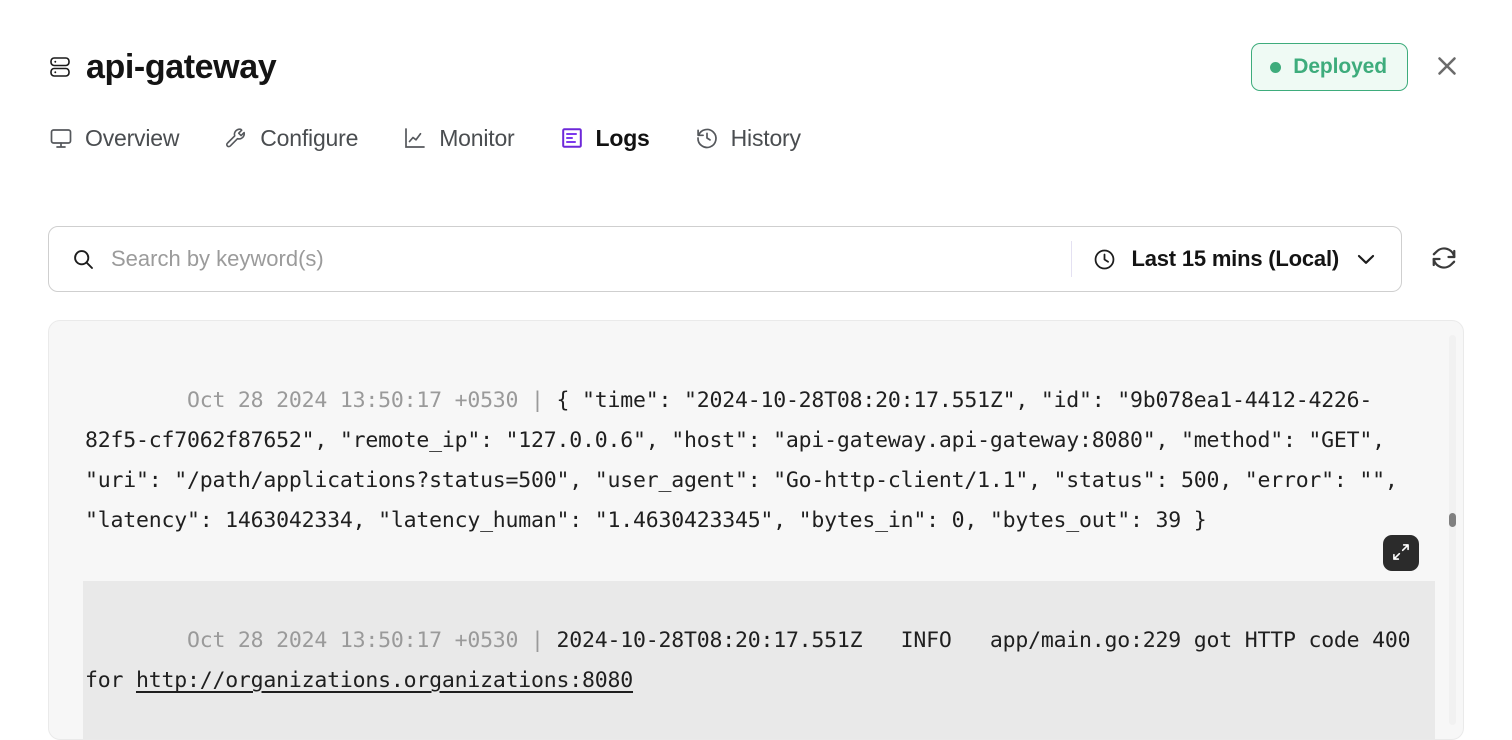 The height and width of the screenshot is (740, 1512). What do you see at coordinates (60, 67) in the screenshot?
I see `server-stack-icon` at bounding box center [60, 67].